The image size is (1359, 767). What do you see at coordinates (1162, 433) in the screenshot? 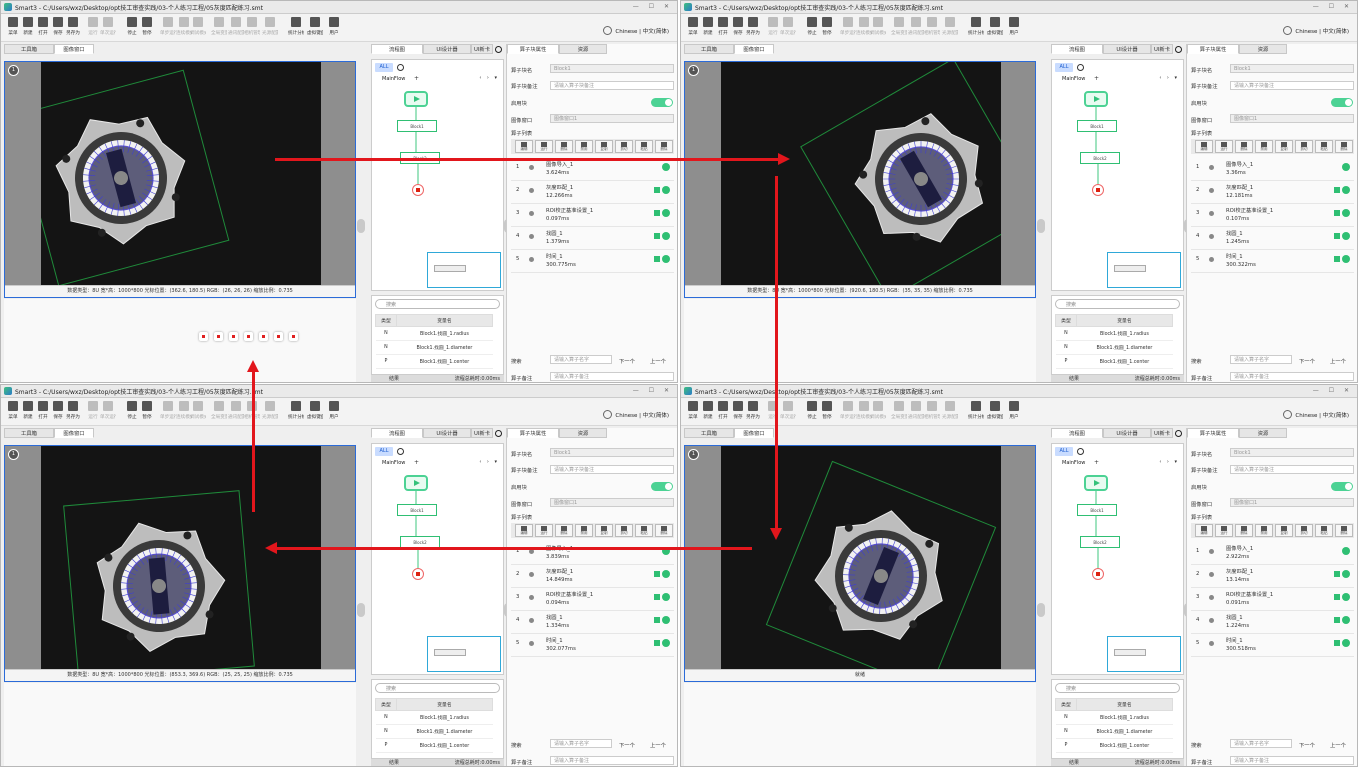
I see `tab-ui-new: UI新卡` at bounding box center [1162, 433].